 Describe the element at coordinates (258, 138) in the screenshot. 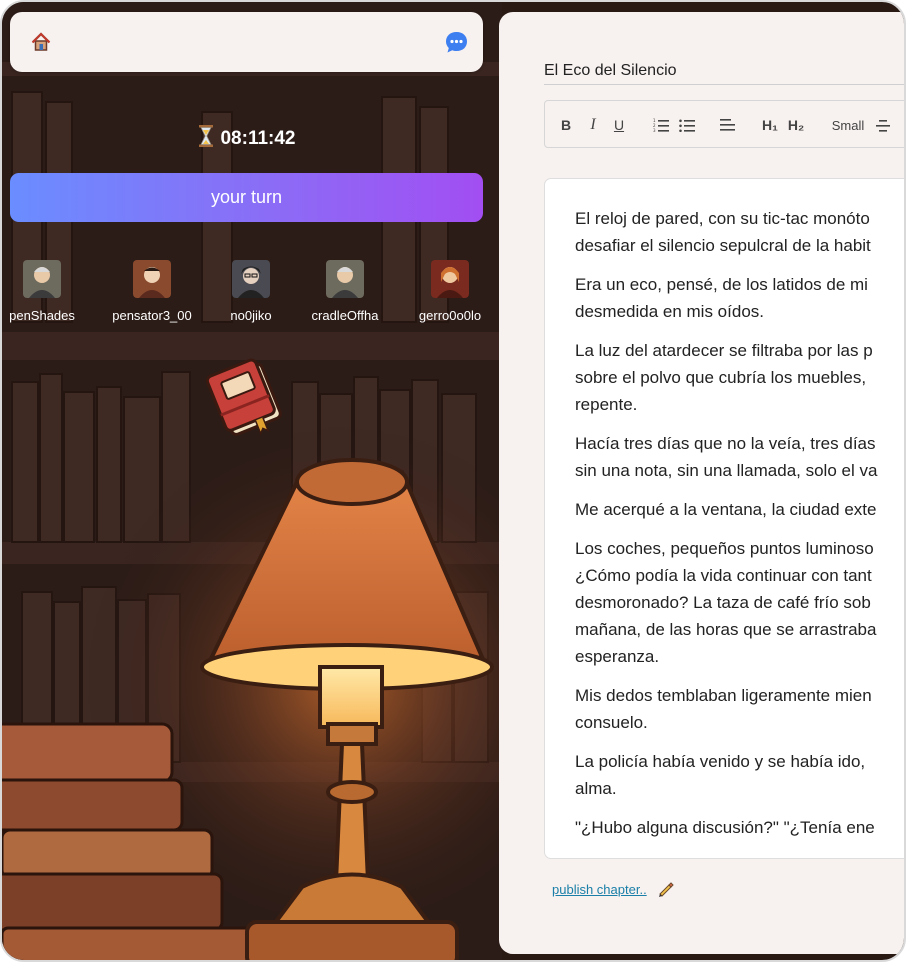

I see `timer-value: 08:11:42` at that location.